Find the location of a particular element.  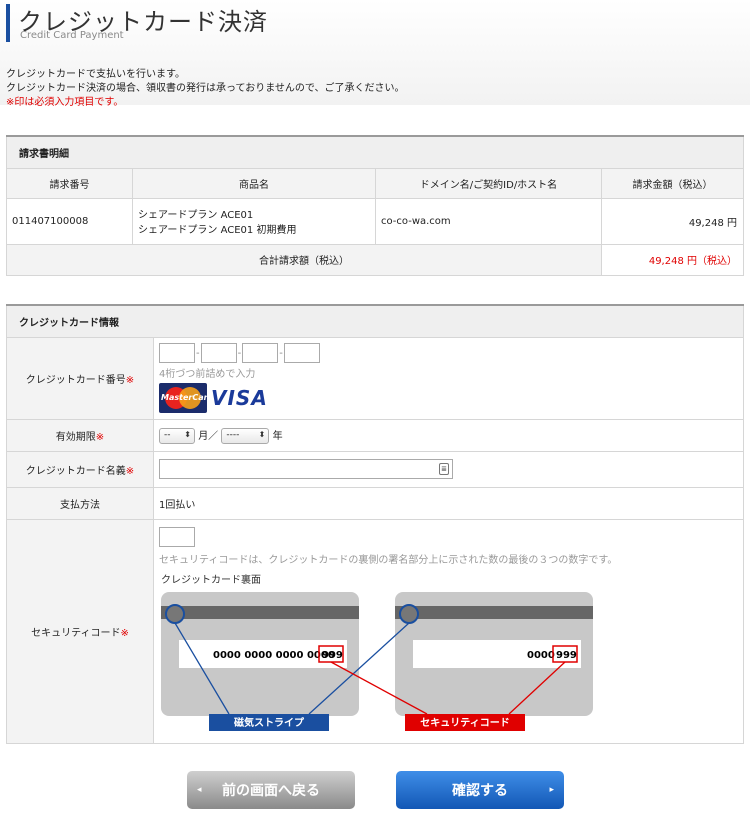

mastercard-logo: MasterCard is located at coordinates (183, 398).